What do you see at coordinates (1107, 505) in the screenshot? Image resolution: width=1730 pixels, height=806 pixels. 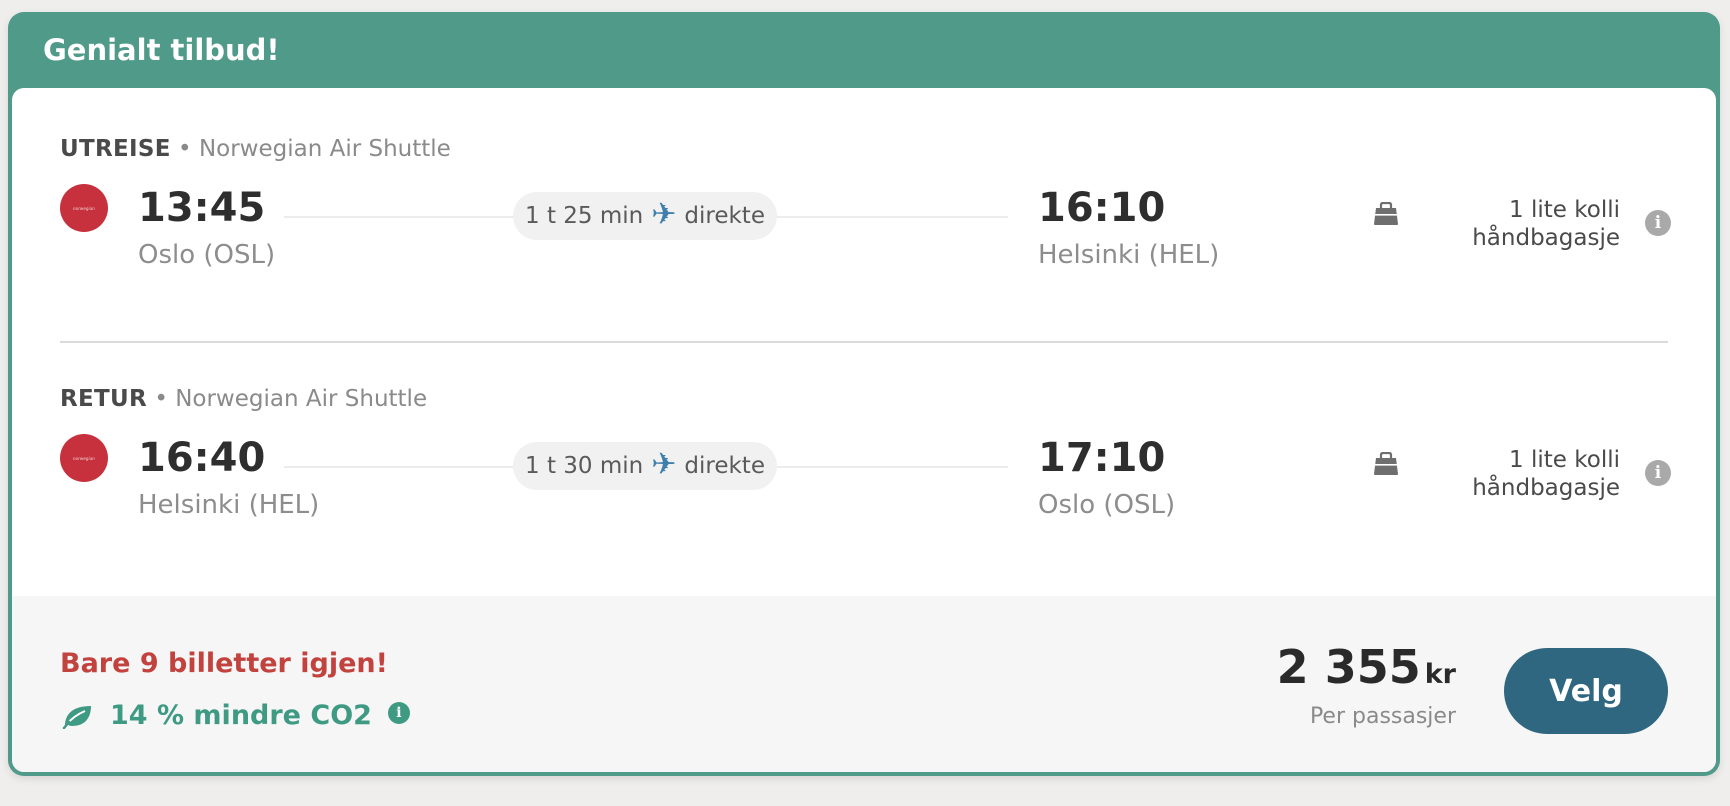 I see `arrival-airport: Oslo (OSL)` at bounding box center [1107, 505].